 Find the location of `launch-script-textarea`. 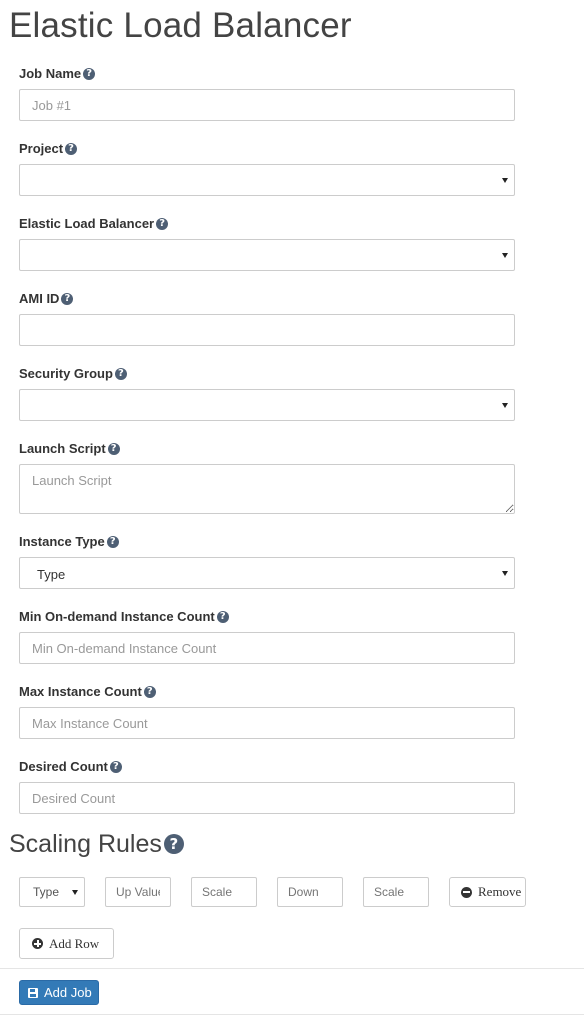

launch-script-textarea is located at coordinates (267, 489).